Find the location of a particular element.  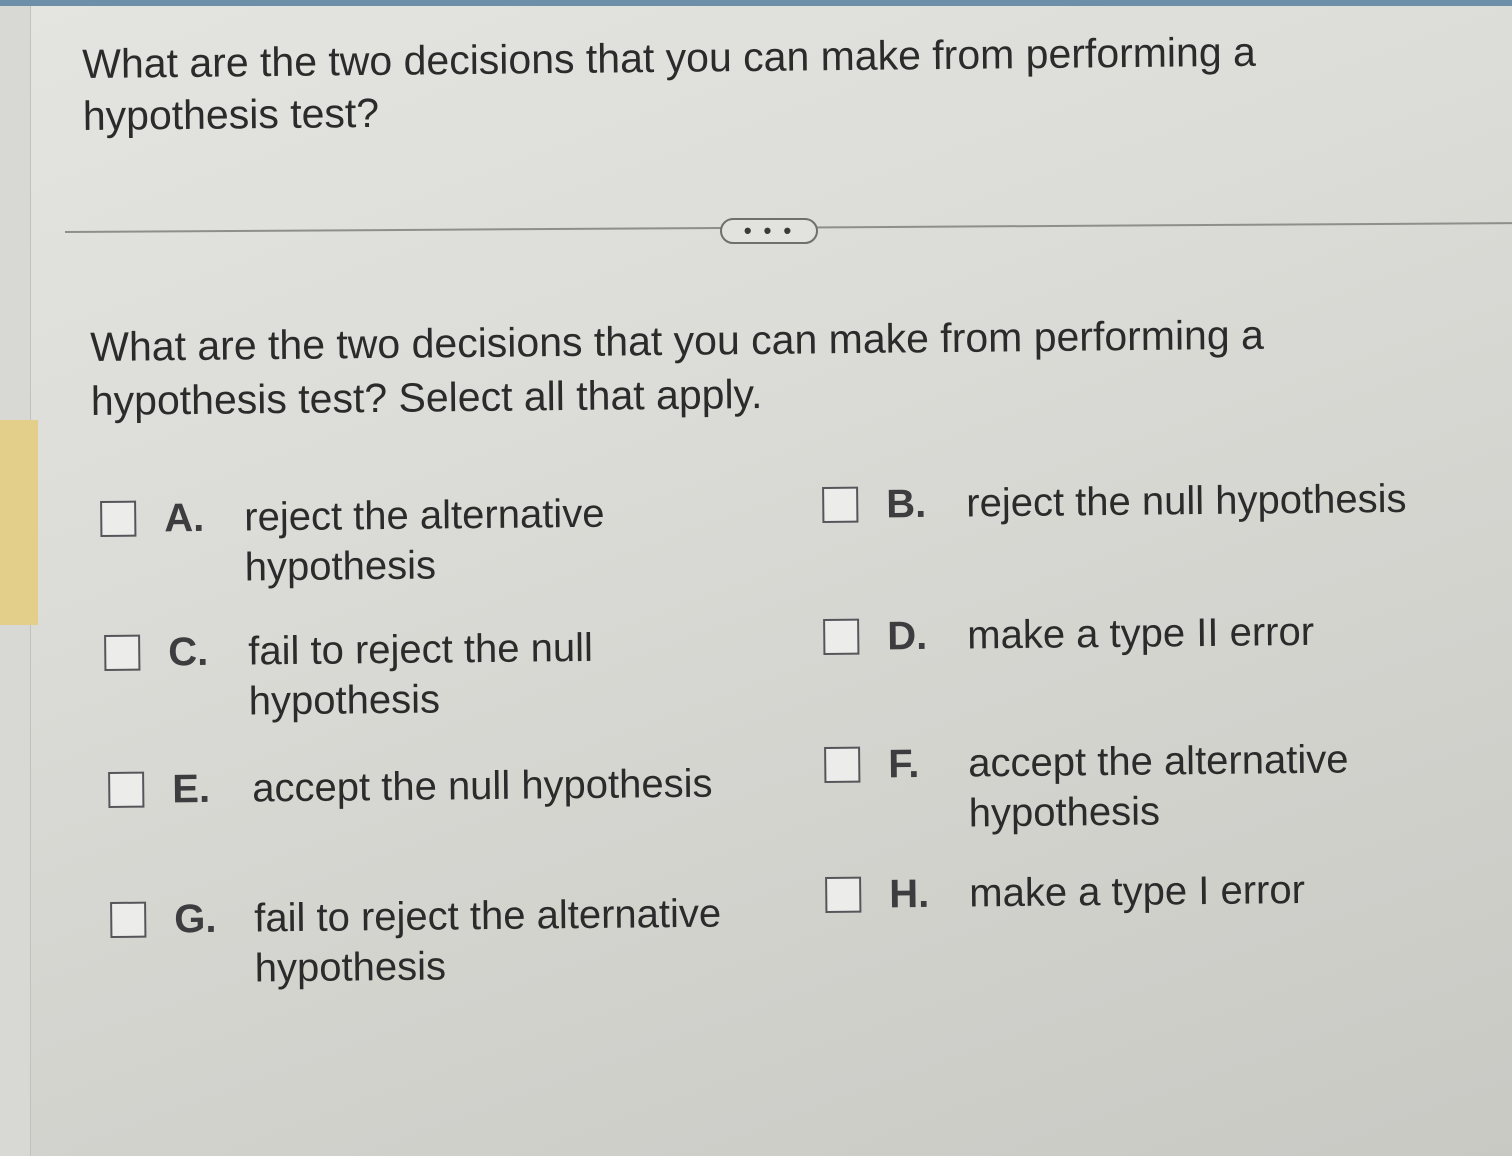

answer-option-d: D. make a type II error is located at coordinates (1135, 633).